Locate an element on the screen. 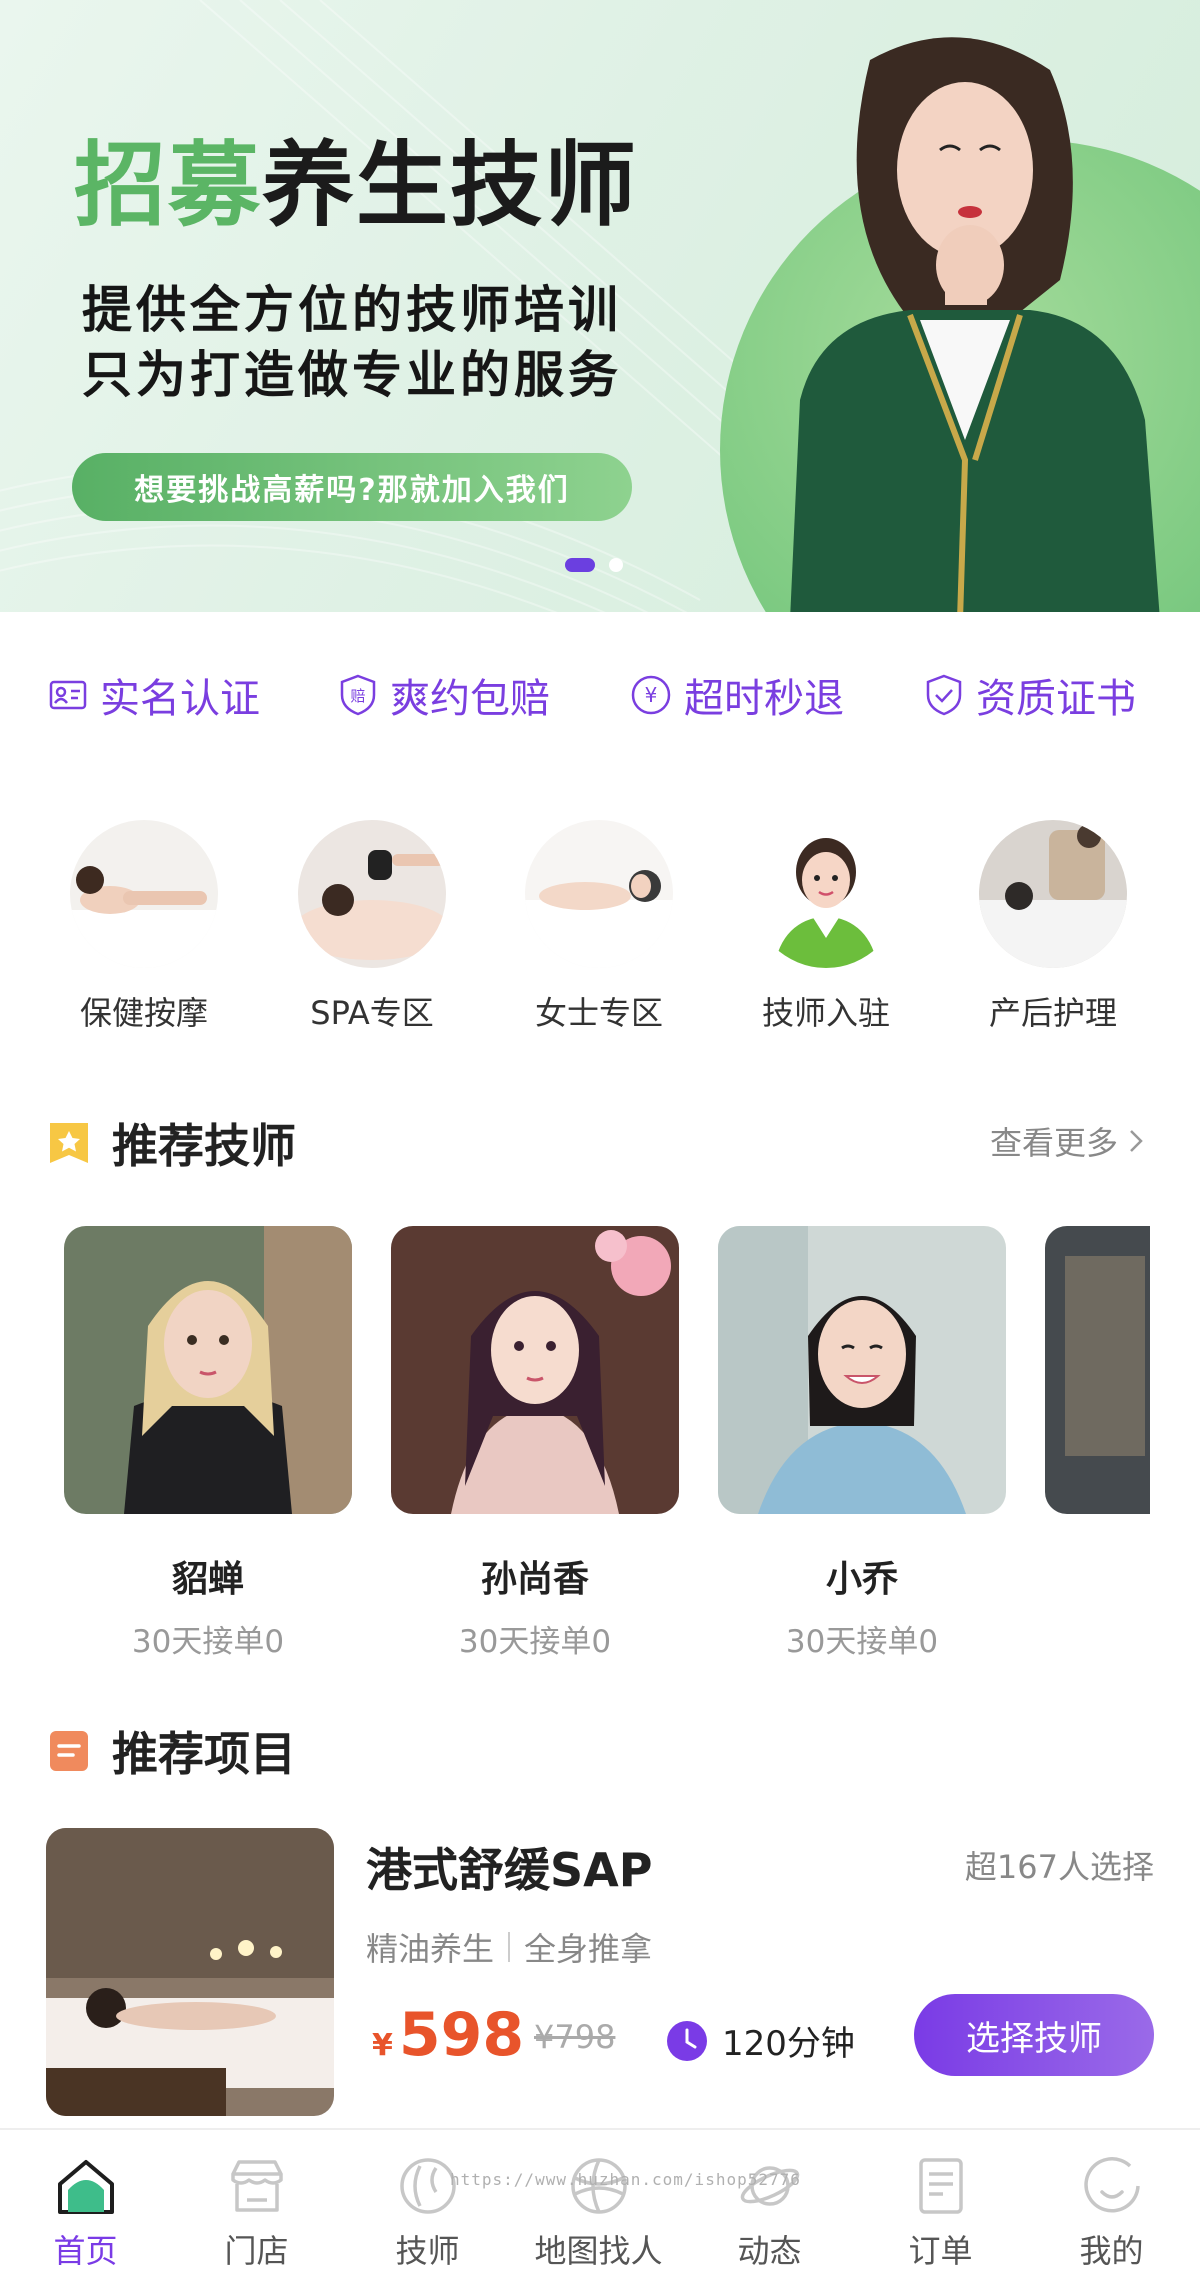  category-postpartum-care: 产后护理 is located at coordinates (1053, 927).